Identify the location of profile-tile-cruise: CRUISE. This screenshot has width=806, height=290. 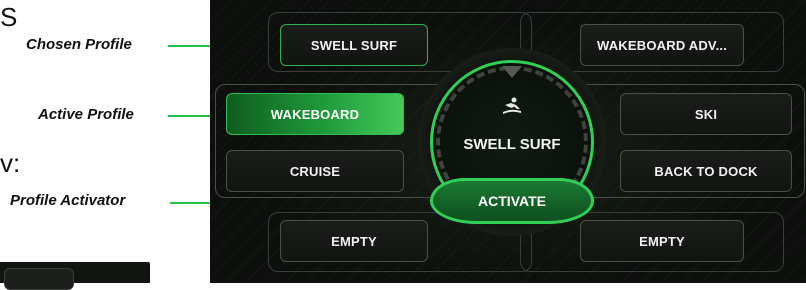
(315, 171).